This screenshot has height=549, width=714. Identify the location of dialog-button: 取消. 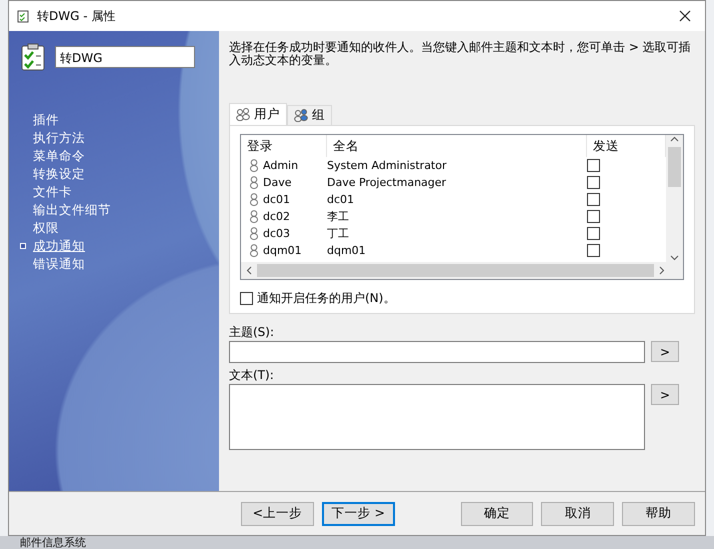
(577, 514).